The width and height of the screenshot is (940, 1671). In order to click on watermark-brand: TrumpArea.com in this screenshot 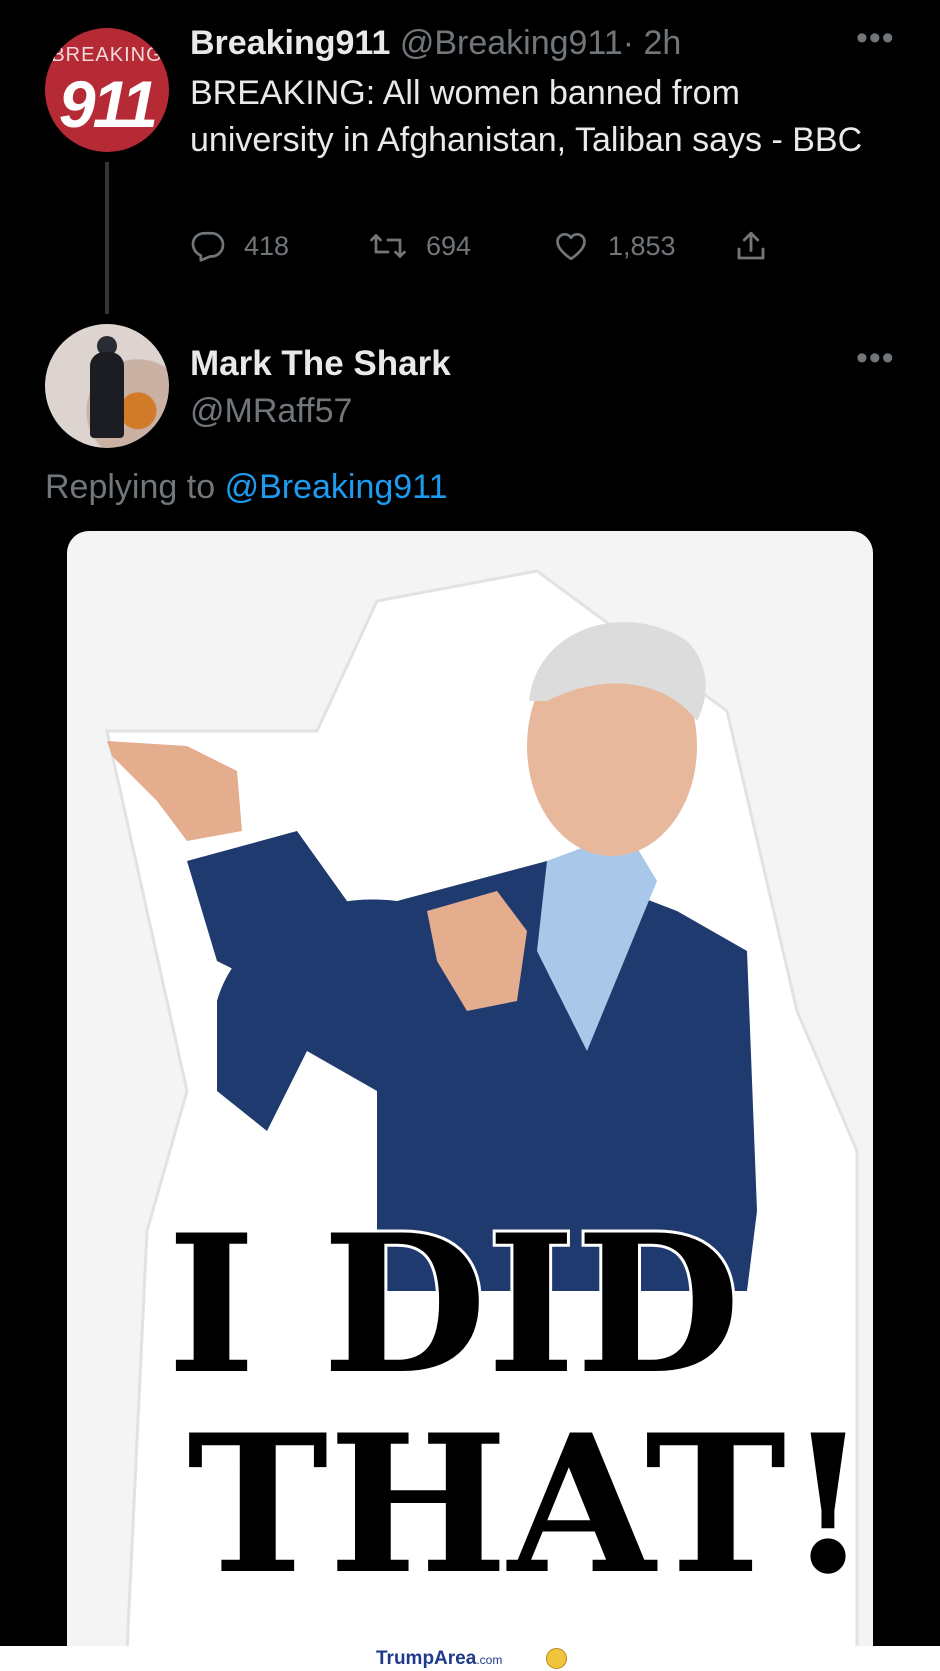, I will do `click(439, 1659)`.